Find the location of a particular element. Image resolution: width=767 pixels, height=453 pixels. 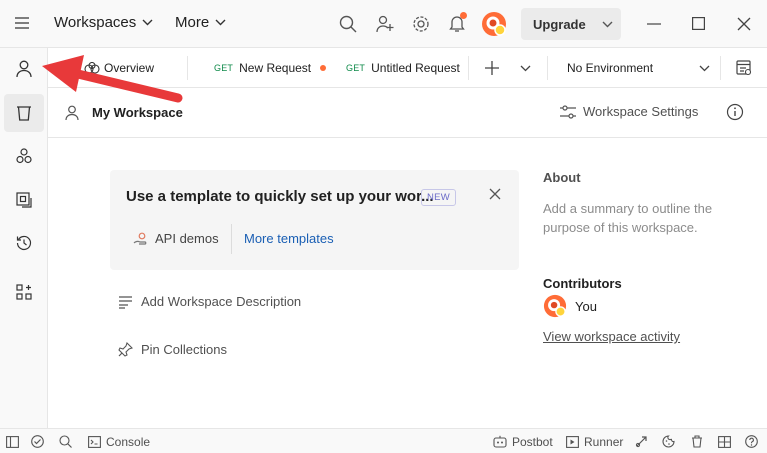

grid-plus-icon is located at coordinates (24, 292).